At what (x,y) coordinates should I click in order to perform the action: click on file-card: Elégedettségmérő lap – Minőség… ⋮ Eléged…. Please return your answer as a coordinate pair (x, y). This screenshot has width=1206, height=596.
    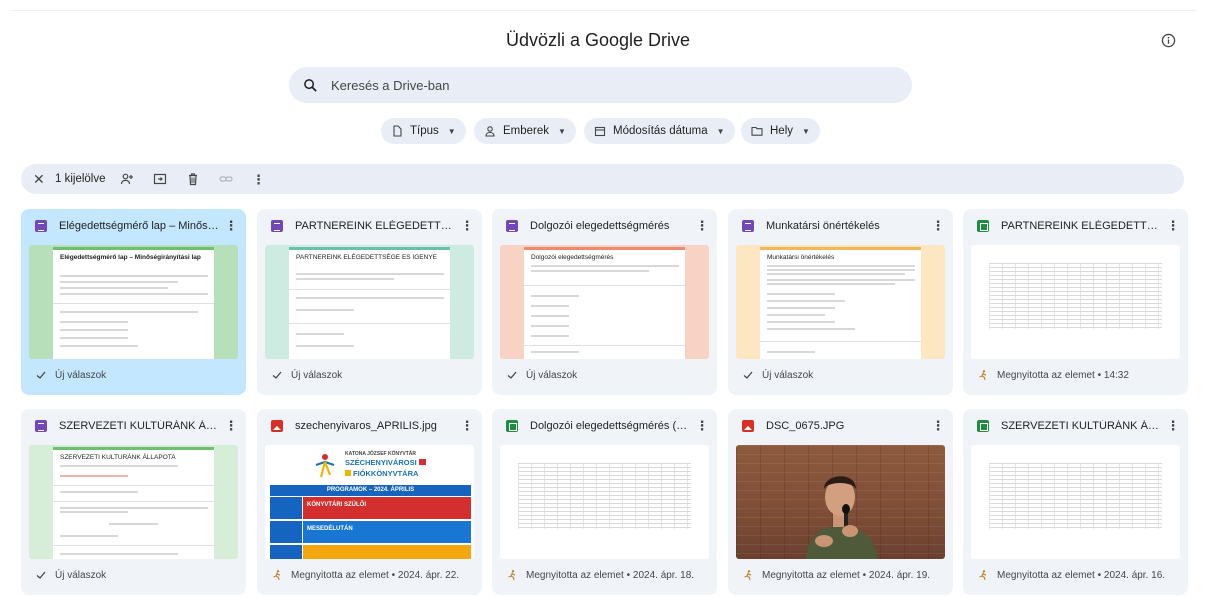
    Looking at the image, I should click on (133, 302).